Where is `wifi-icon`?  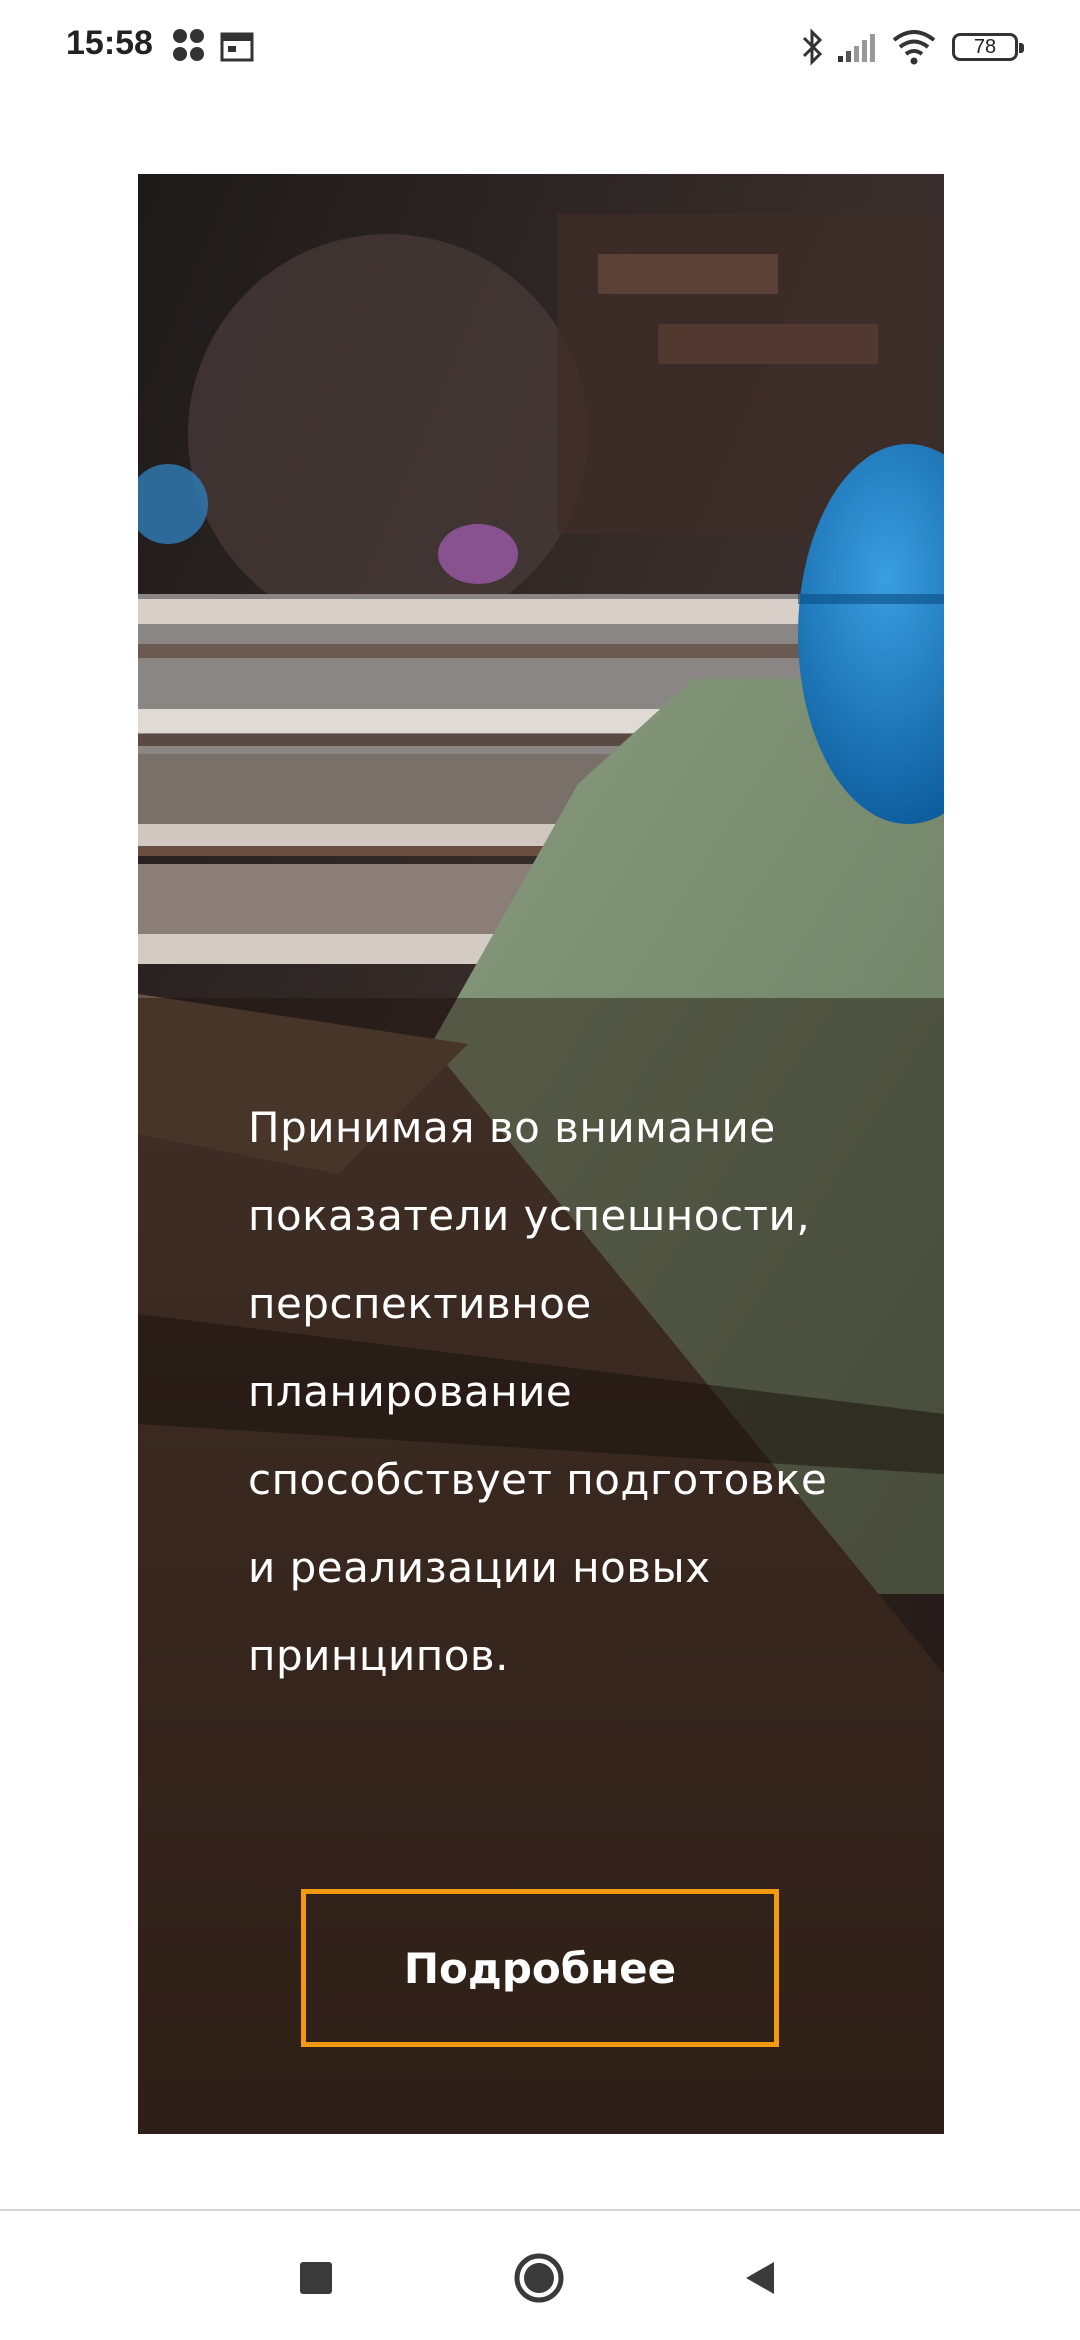 wifi-icon is located at coordinates (914, 47).